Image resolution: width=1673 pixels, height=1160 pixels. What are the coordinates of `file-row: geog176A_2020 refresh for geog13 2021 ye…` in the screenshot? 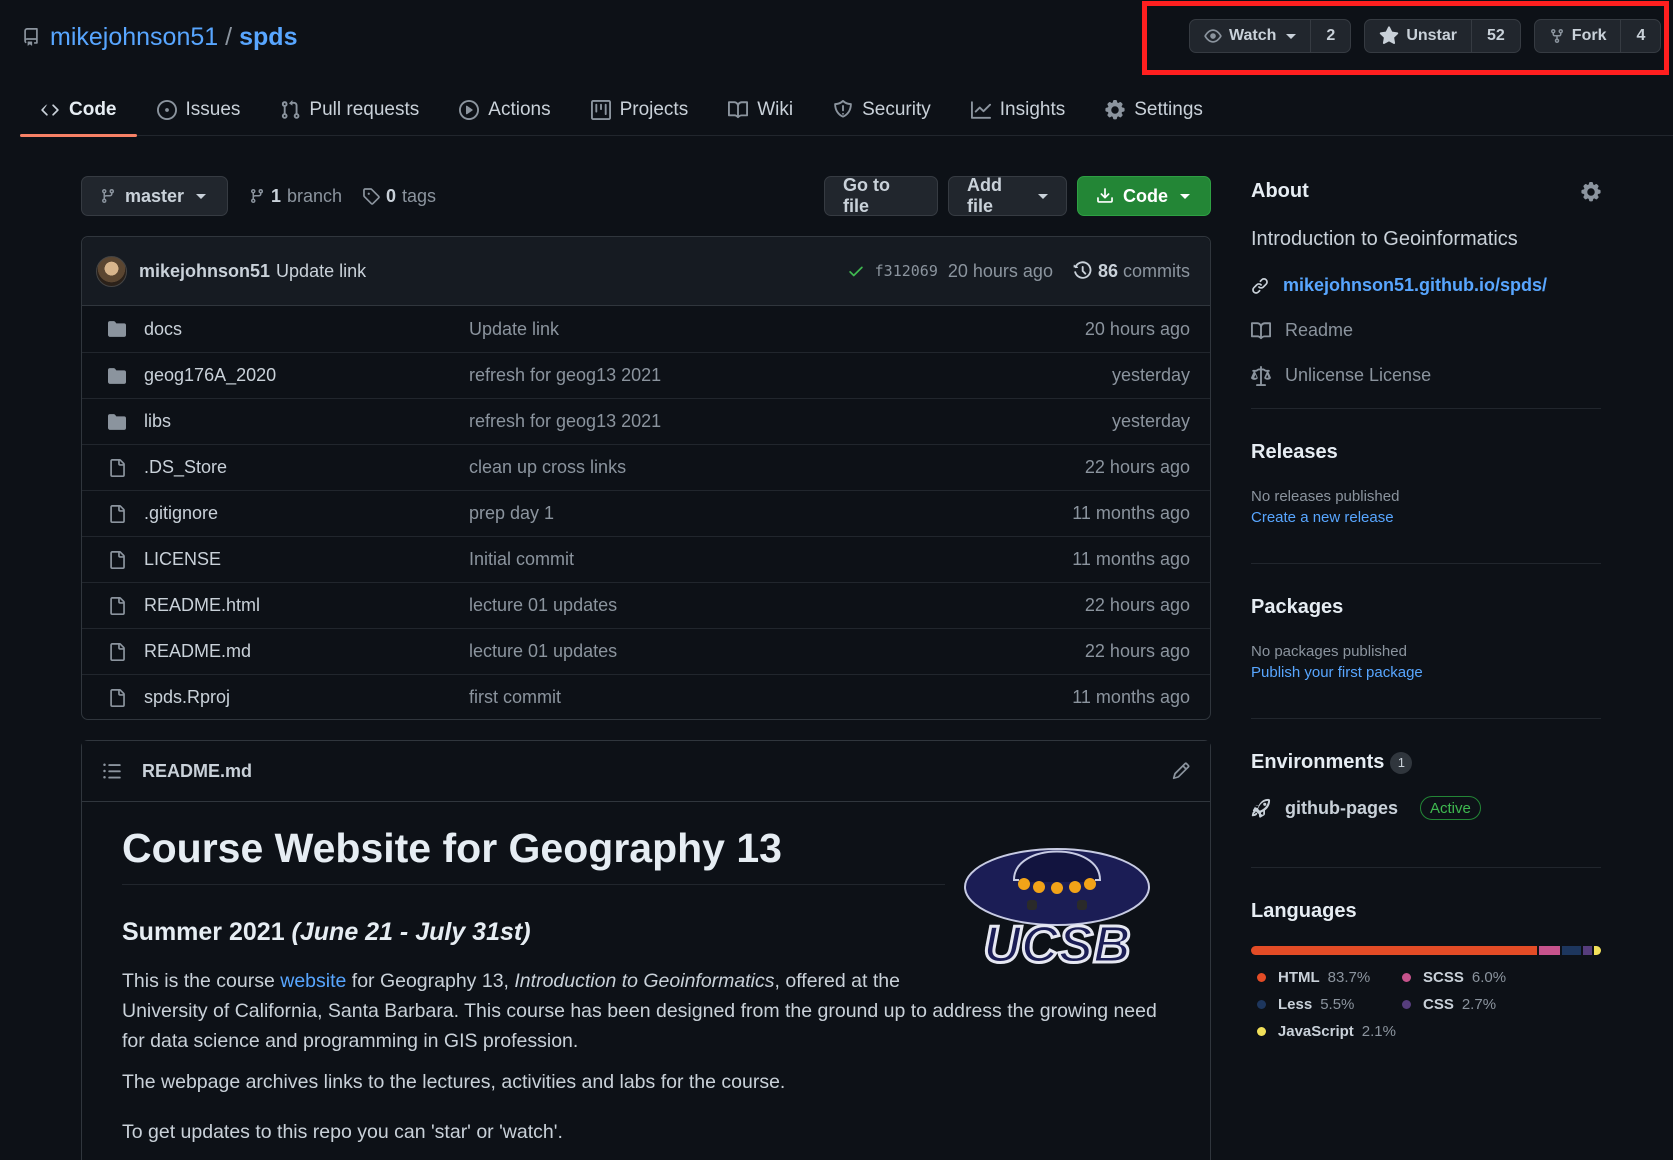 It's located at (646, 375).